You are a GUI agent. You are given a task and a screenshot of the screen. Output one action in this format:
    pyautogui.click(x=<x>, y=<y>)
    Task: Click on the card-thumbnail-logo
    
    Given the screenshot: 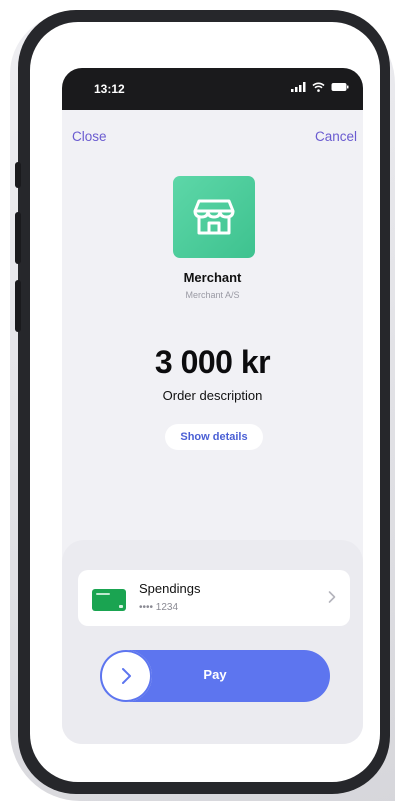 What is the action you would take?
    pyautogui.click(x=103, y=594)
    